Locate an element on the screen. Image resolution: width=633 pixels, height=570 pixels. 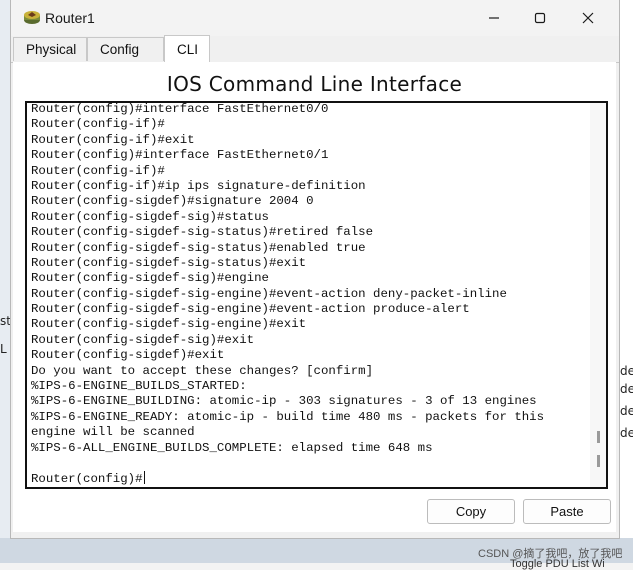
close-button is located at coordinates (588, 18).